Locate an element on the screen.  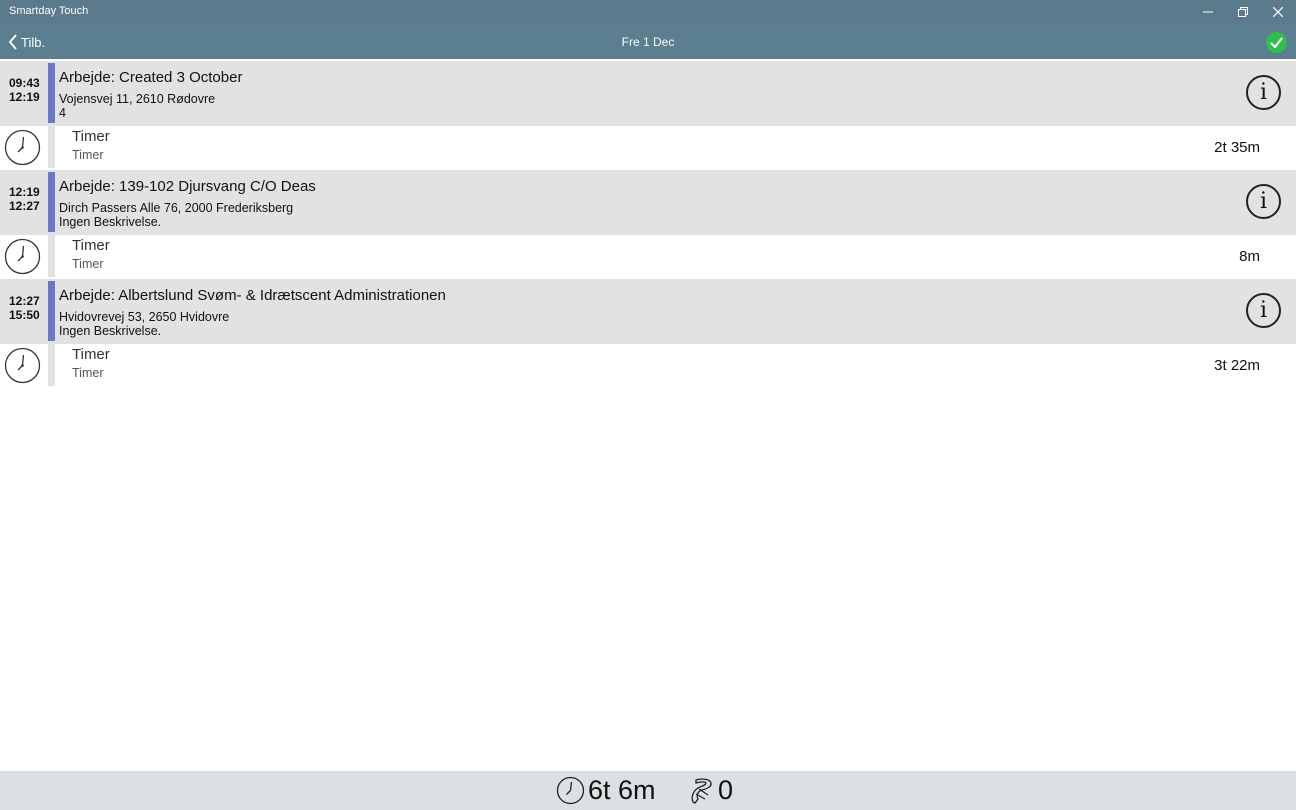
total-time-summary: 6t 6m is located at coordinates (606, 790).